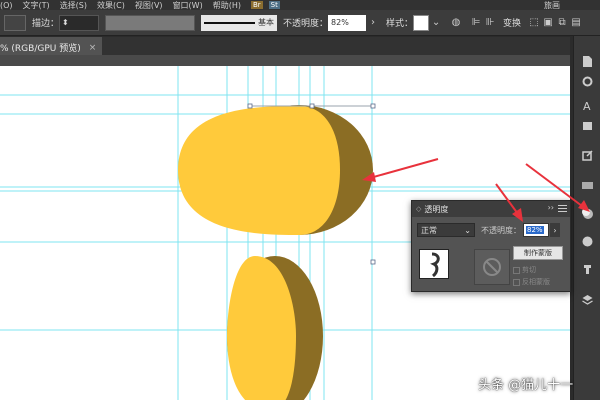 This screenshot has height=400, width=600. What do you see at coordinates (429, 230) in the screenshot?
I see `blend-mode-value: 正常` at bounding box center [429, 230].